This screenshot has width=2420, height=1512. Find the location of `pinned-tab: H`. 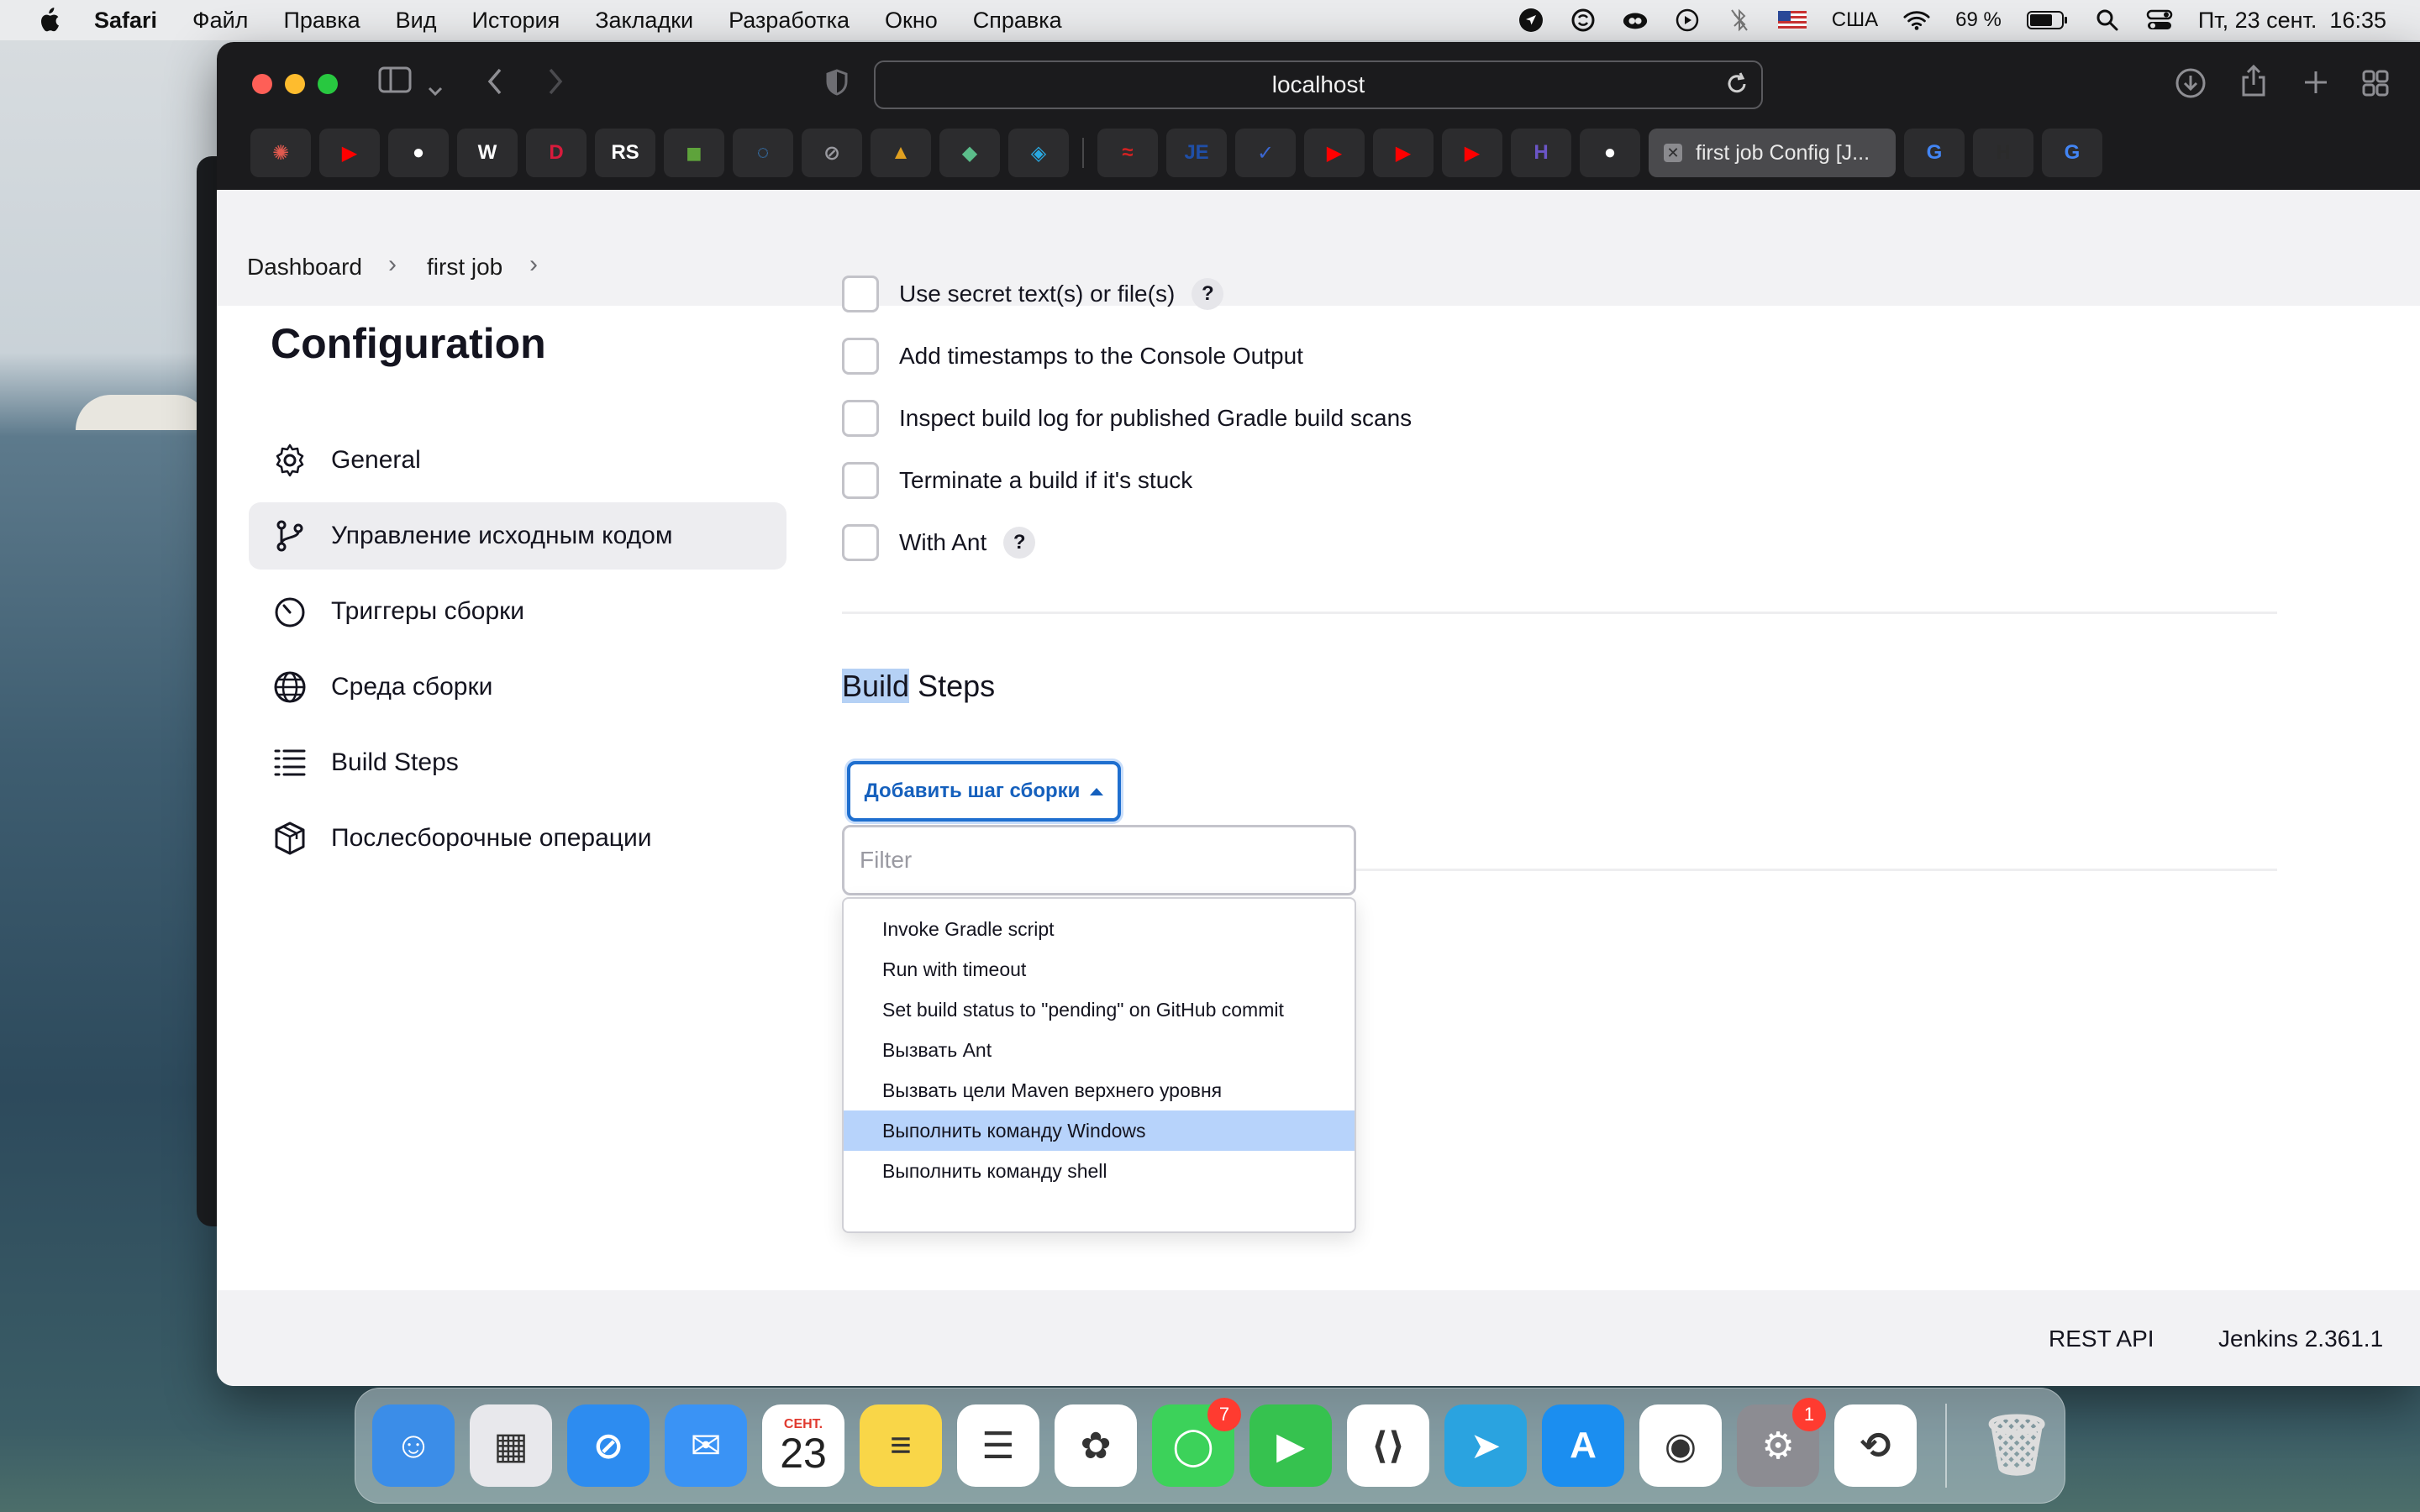

pinned-tab: H is located at coordinates (2003, 153).